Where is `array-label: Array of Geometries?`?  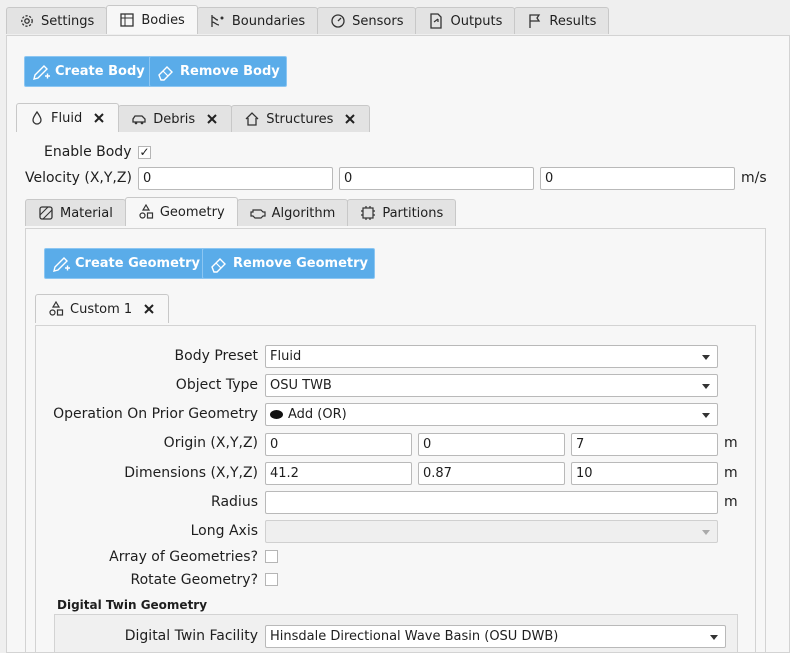
array-label: Array of Geometries? is located at coordinates (183, 557).